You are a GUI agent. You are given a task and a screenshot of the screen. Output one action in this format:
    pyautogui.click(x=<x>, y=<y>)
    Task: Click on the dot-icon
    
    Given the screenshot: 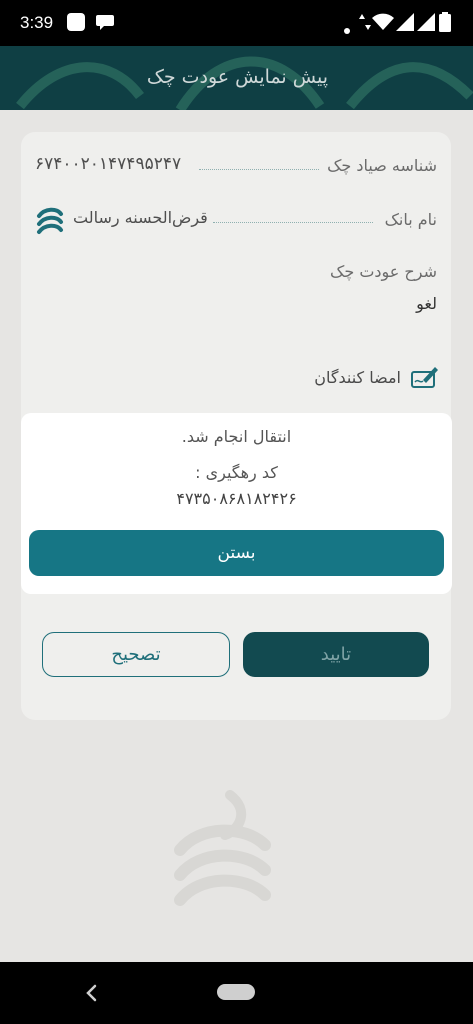 What is the action you would take?
    pyautogui.click(x=347, y=28)
    